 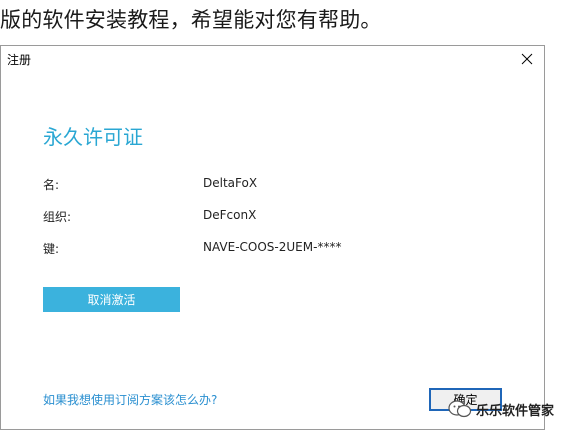 What do you see at coordinates (57, 217) in the screenshot?
I see `organization-label: 组织:` at bounding box center [57, 217].